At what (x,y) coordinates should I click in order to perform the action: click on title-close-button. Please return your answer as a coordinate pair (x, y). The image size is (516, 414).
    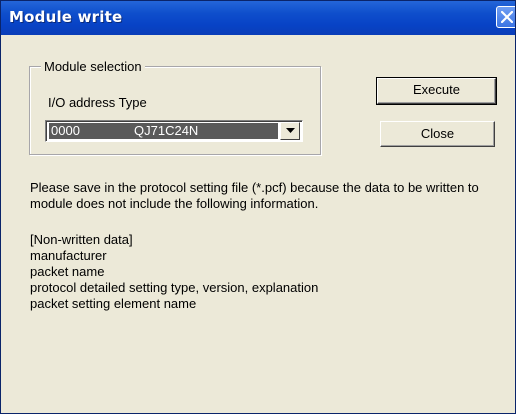
    Looking at the image, I should click on (505, 17).